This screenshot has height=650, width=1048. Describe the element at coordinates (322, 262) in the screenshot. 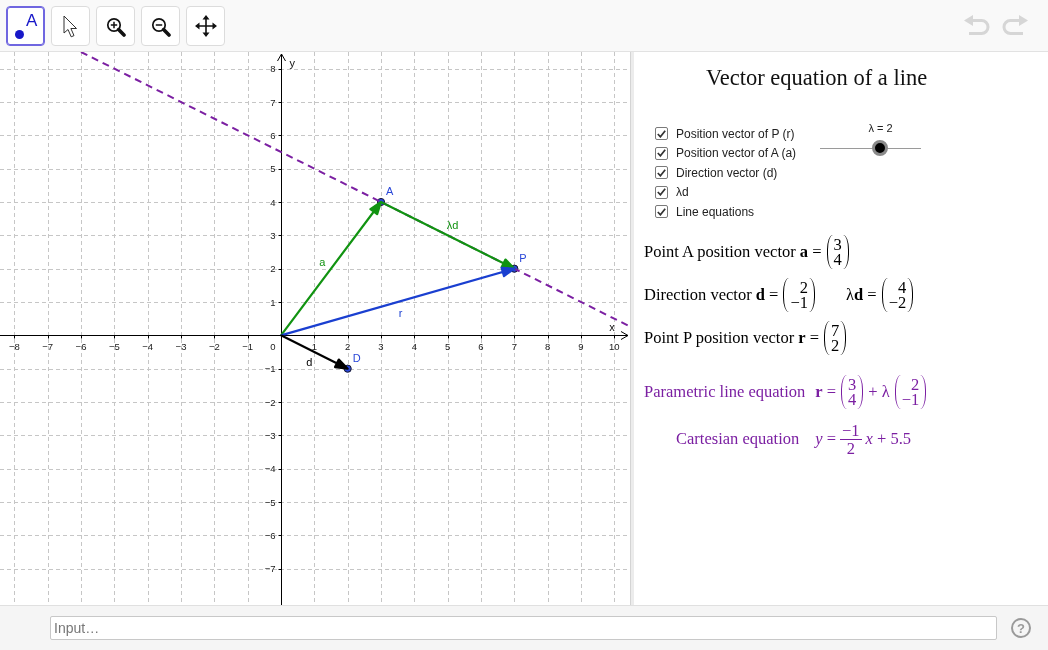

I see `vector-label: a` at that location.